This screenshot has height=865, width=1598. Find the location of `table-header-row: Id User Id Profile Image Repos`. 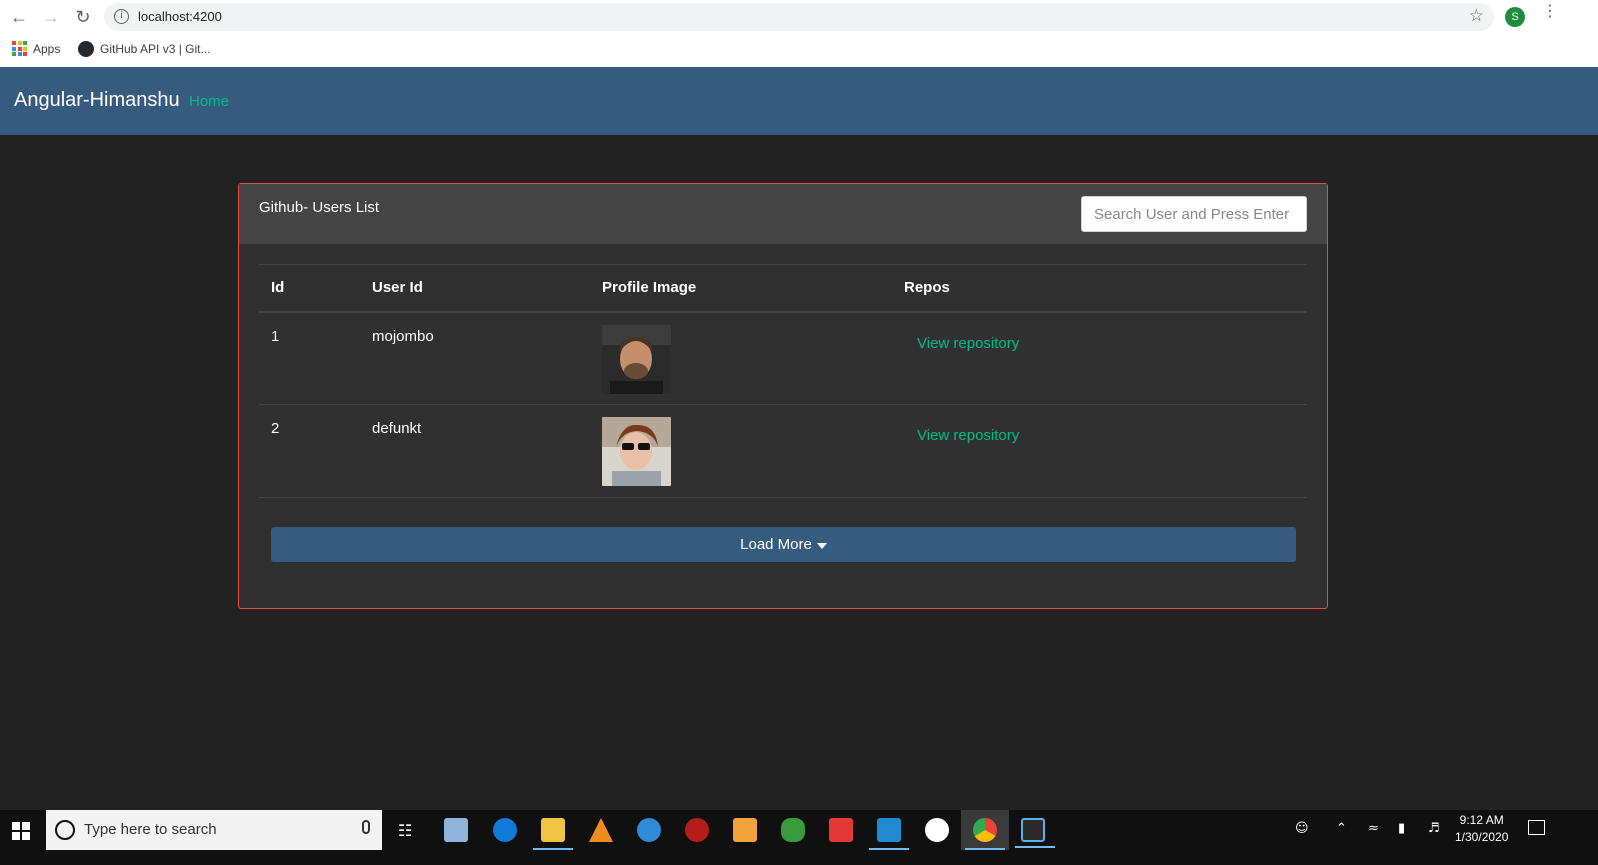

table-header-row: Id User Id Profile Image Repos is located at coordinates (783, 288).